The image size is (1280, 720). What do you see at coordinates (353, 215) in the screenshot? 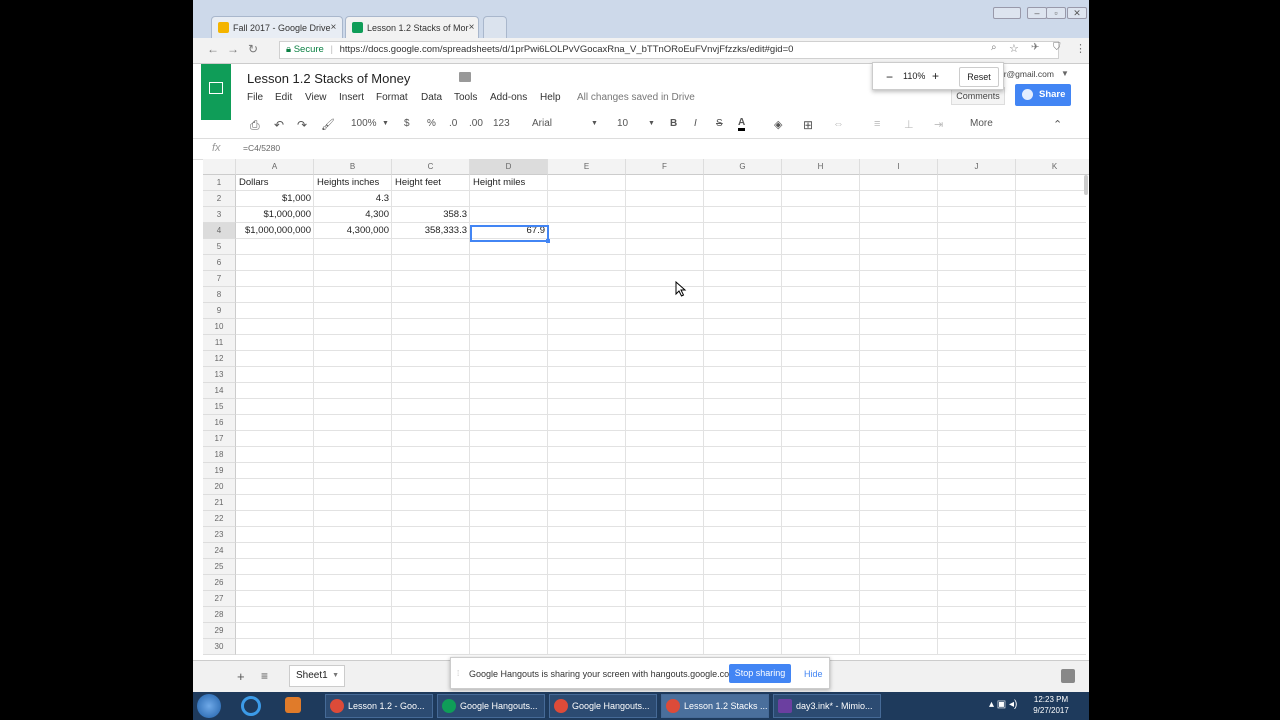
I see `cell-b3: 4,300` at bounding box center [353, 215].